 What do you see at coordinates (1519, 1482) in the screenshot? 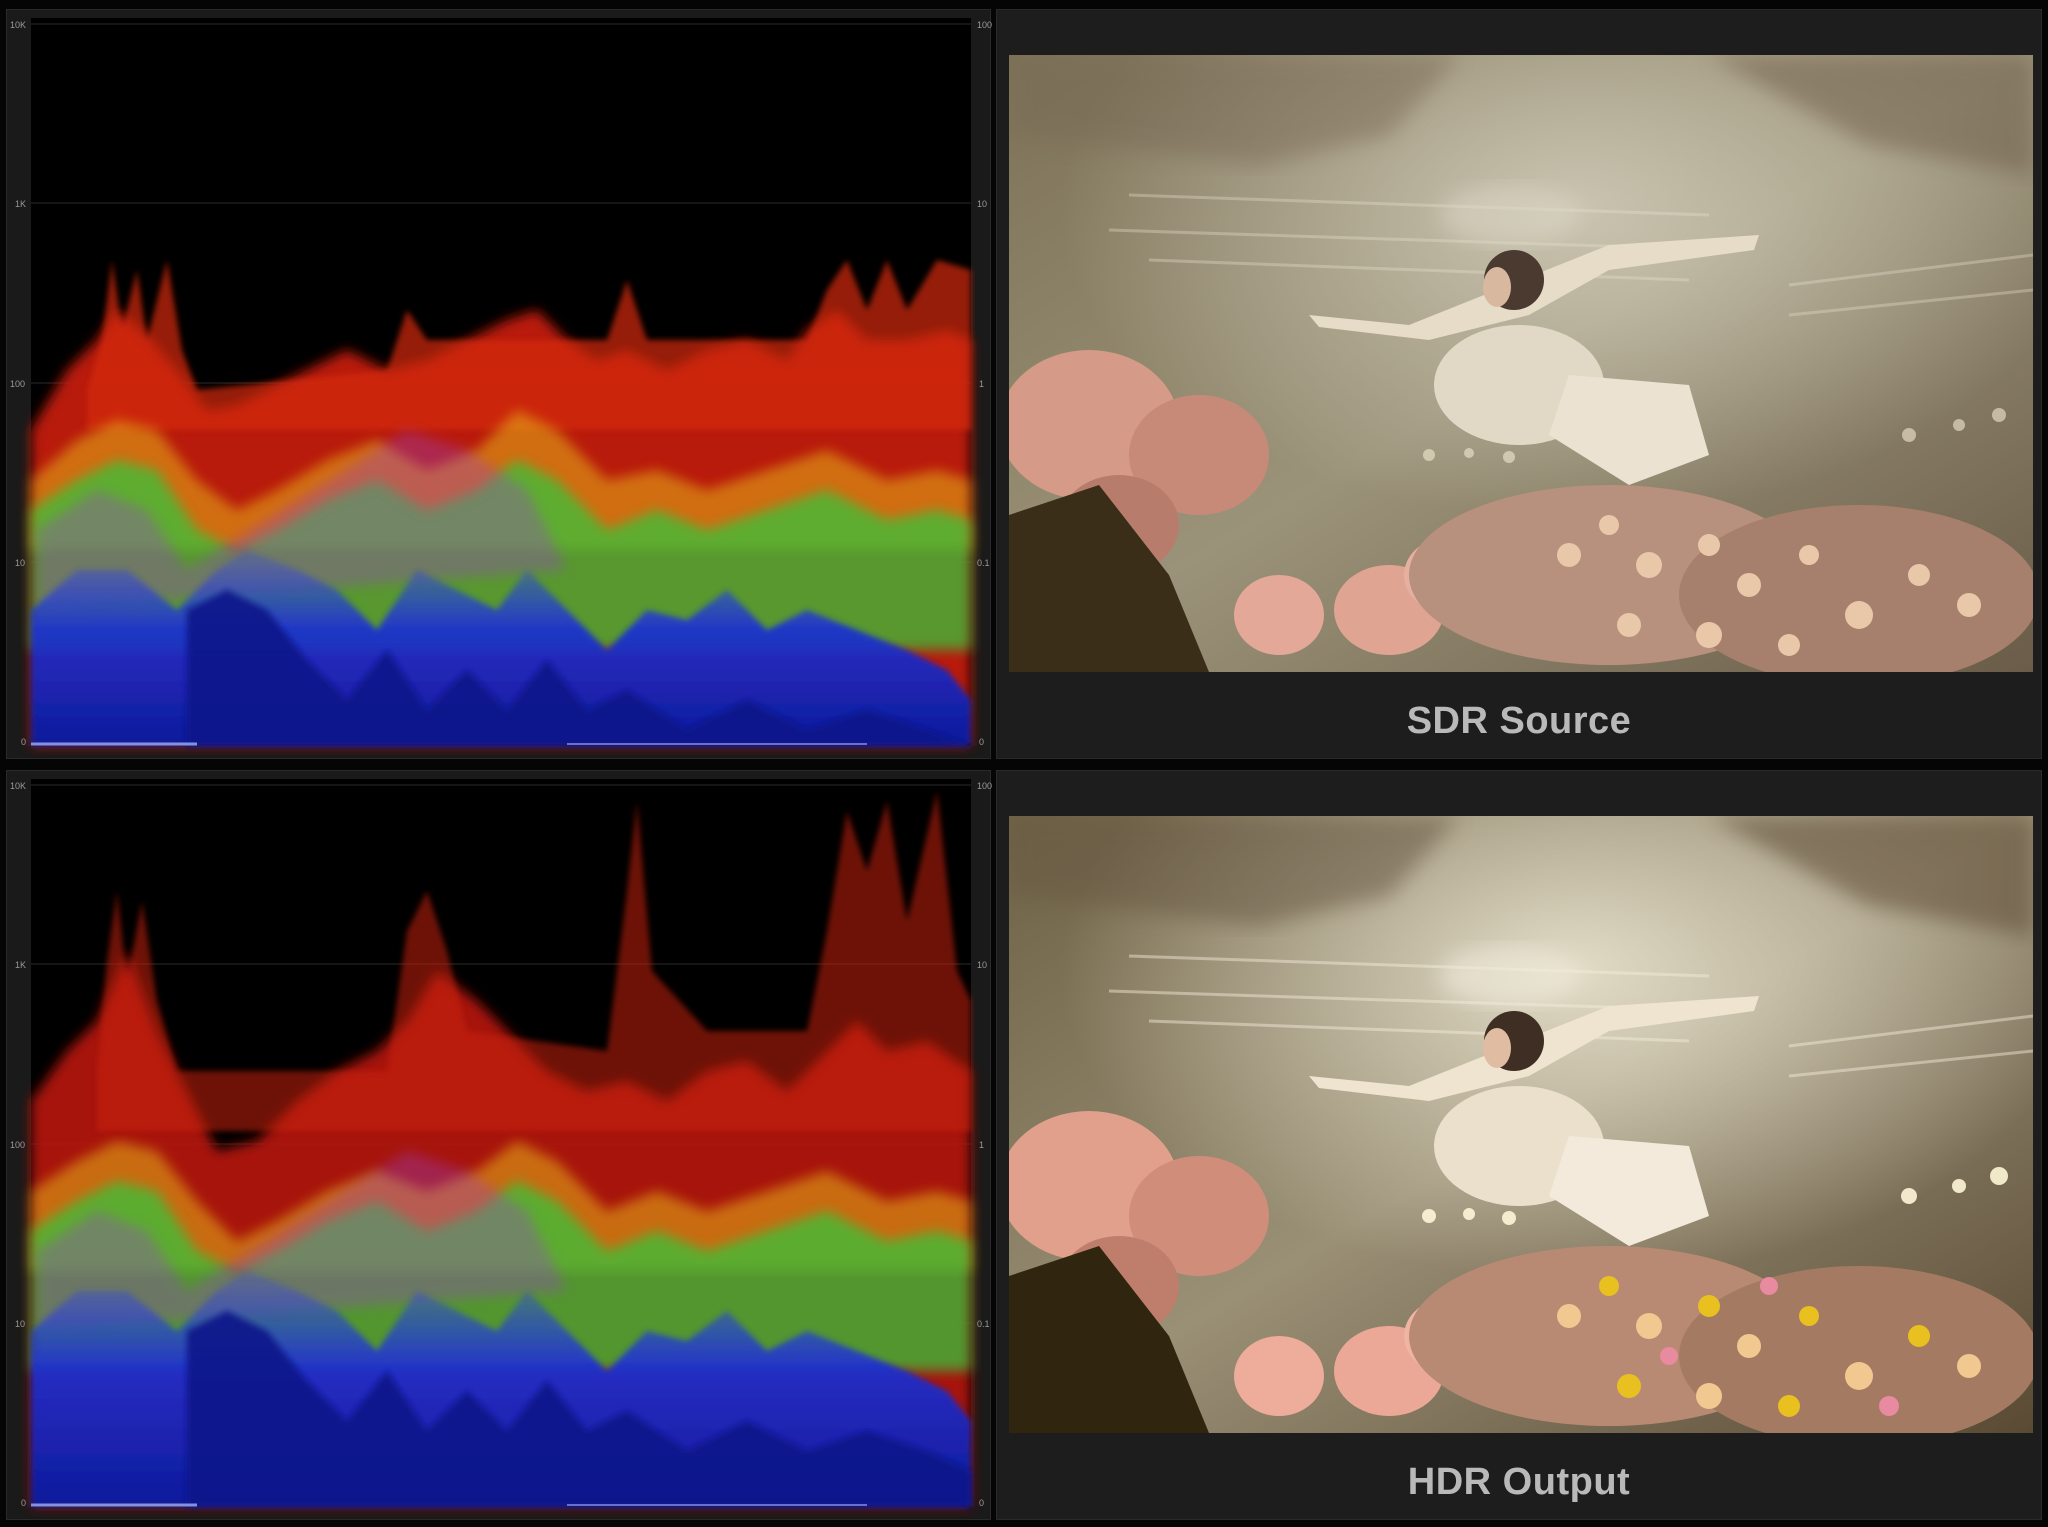
I see `panel-caption: HDR Output` at bounding box center [1519, 1482].